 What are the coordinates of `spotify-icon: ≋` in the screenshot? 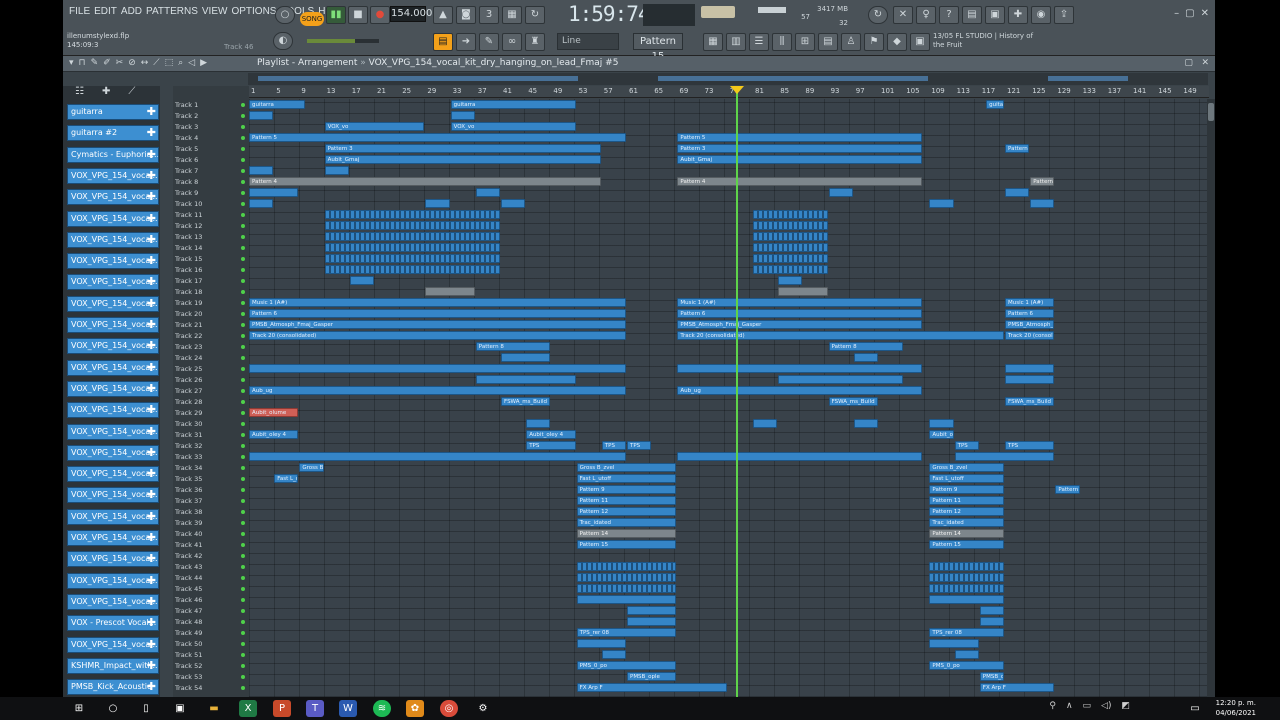 It's located at (382, 708).